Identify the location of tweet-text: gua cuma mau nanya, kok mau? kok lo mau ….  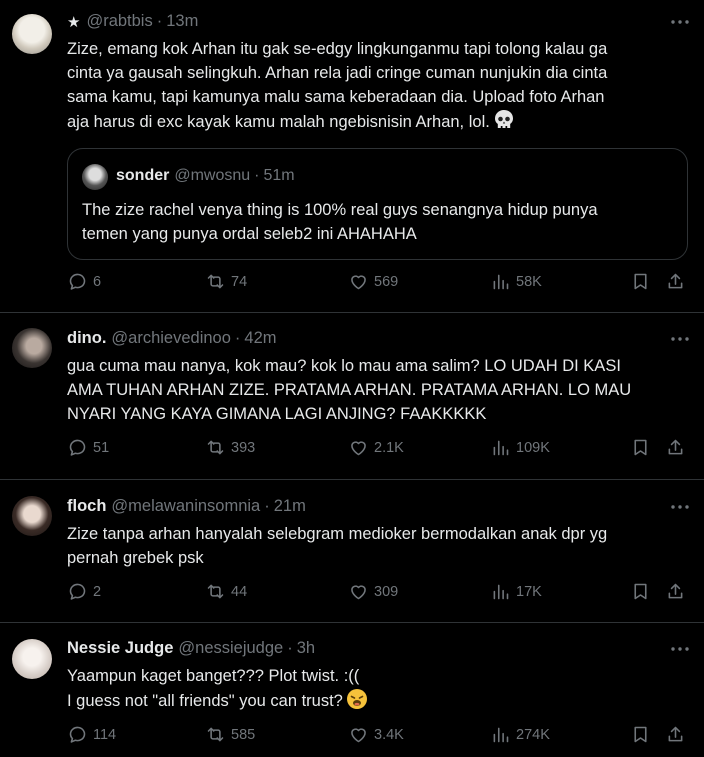
(349, 390).